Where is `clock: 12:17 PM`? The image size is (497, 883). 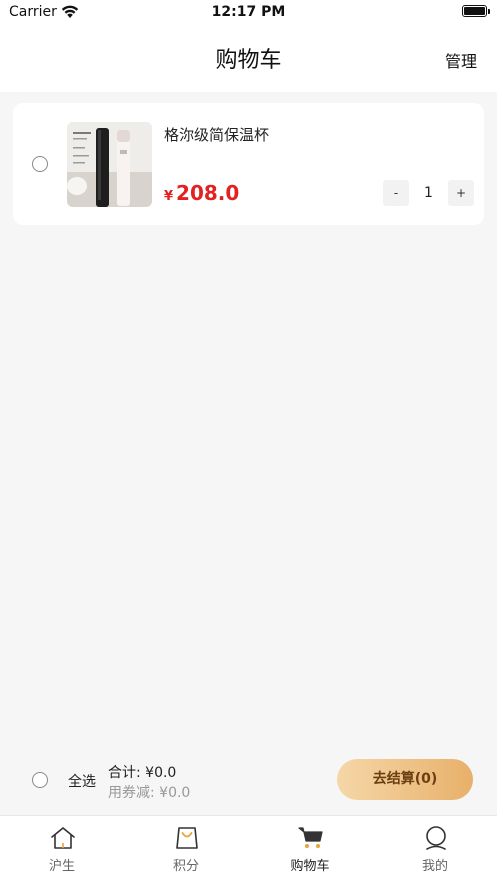 clock: 12:17 PM is located at coordinates (248, 12).